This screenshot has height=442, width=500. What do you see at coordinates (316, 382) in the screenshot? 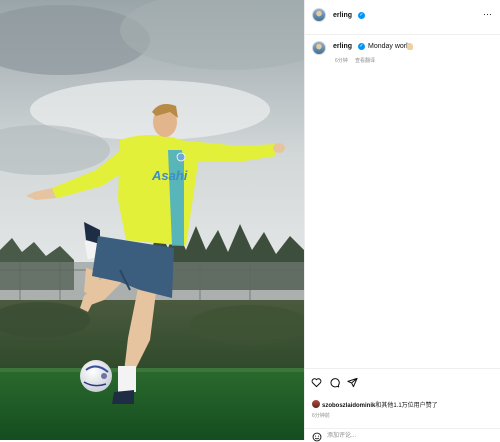
I see `heart-icon` at bounding box center [316, 382].